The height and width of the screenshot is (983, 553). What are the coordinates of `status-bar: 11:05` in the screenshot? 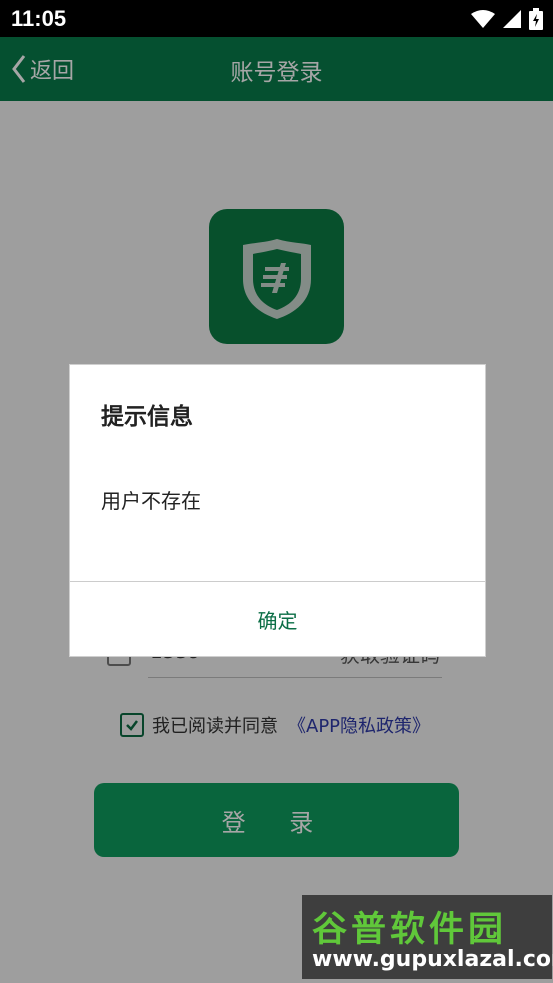 It's located at (276, 18).